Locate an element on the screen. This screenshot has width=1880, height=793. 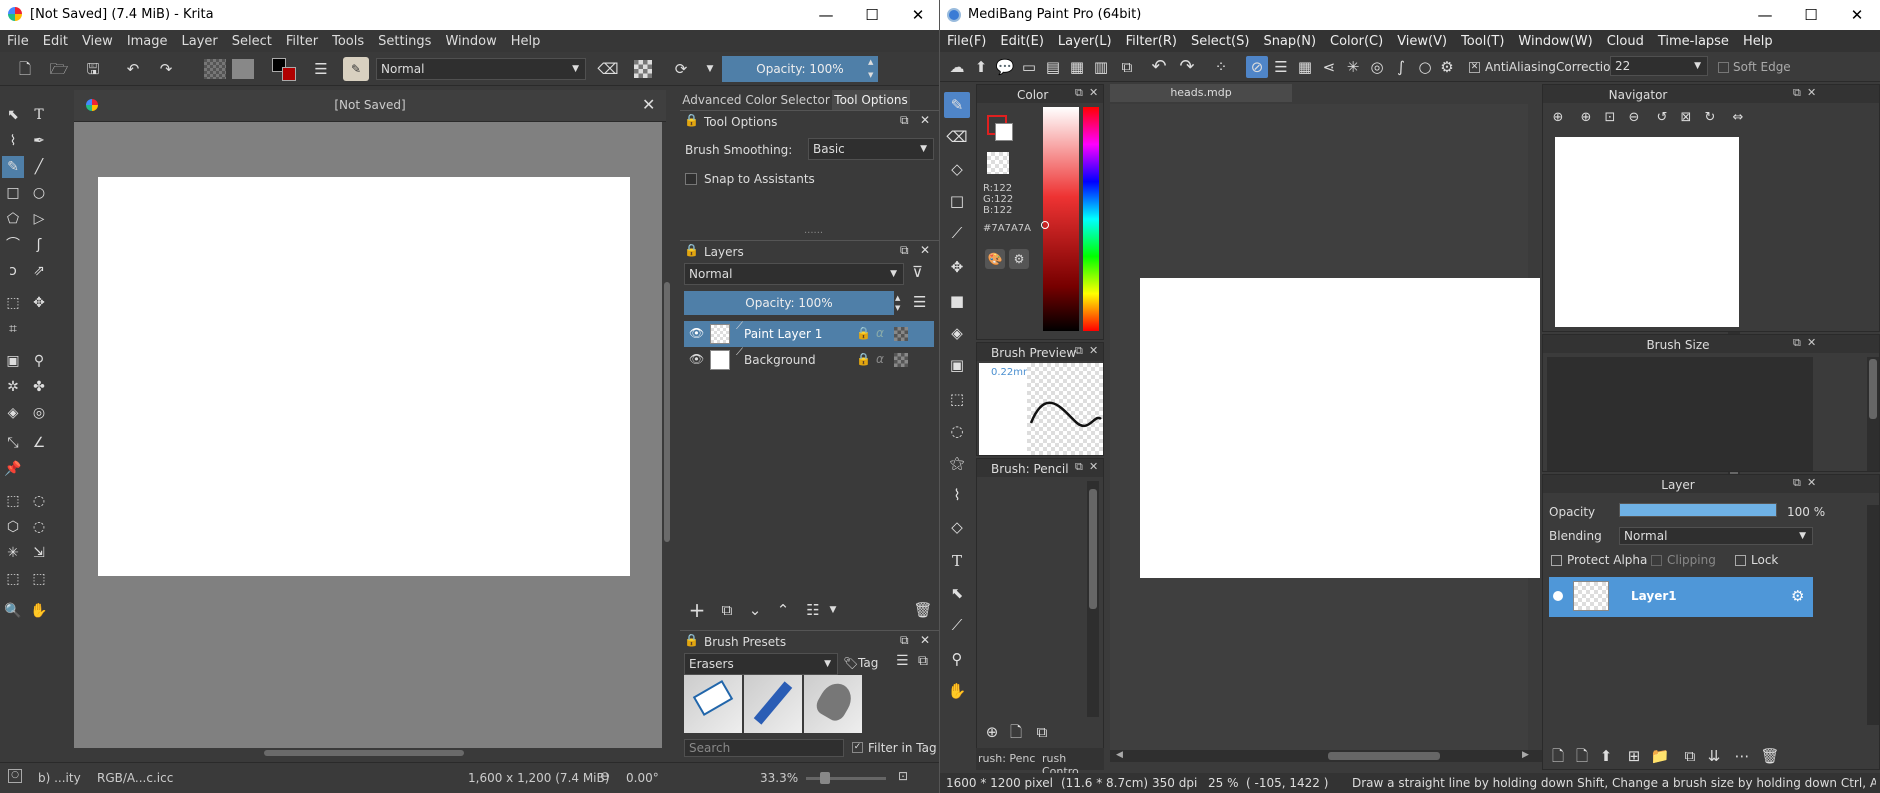
zoom-in-icon: ⊕ is located at coordinates (1558, 118).